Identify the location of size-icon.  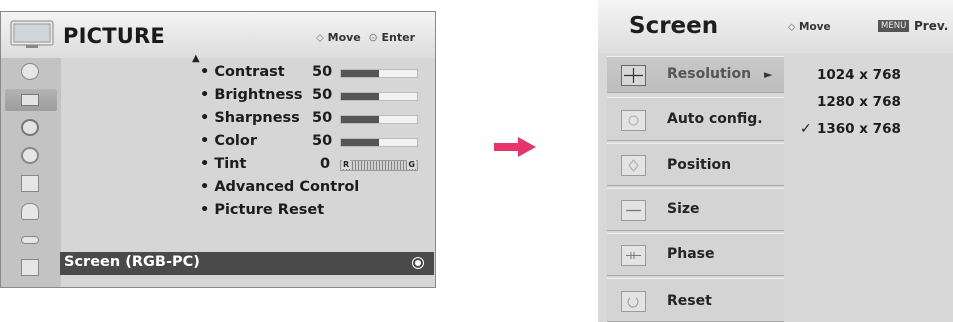
(633, 210).